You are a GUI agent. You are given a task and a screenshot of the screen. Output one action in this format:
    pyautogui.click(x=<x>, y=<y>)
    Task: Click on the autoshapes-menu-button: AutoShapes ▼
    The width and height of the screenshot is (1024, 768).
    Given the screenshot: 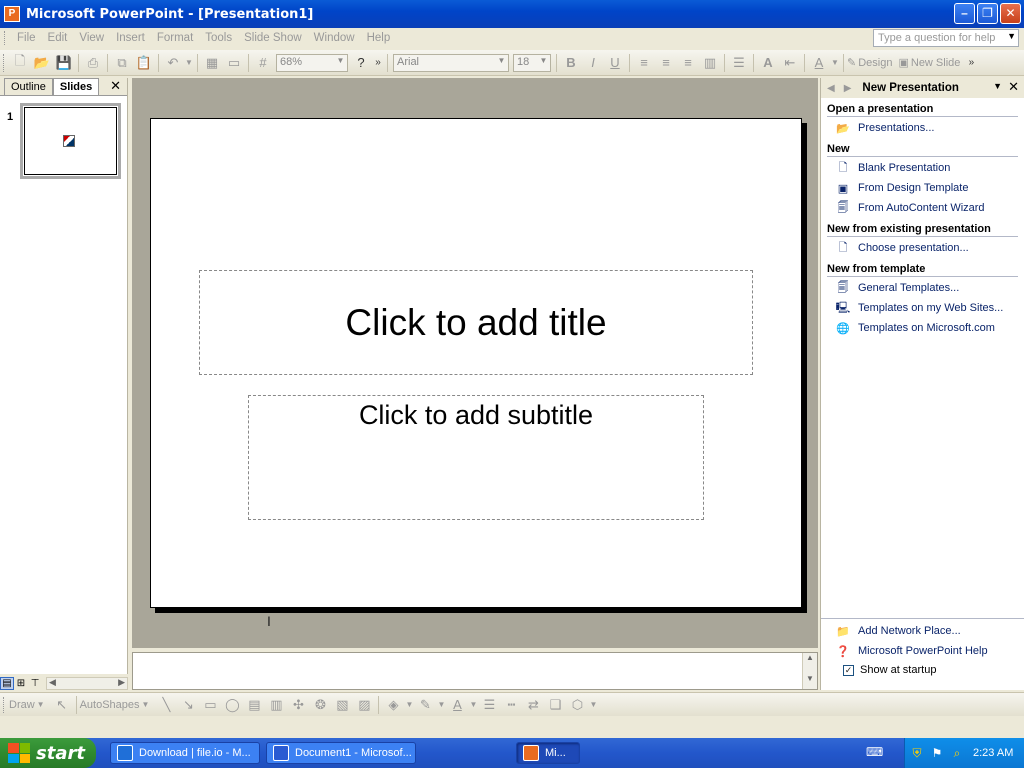 What is the action you would take?
    pyautogui.click(x=115, y=705)
    